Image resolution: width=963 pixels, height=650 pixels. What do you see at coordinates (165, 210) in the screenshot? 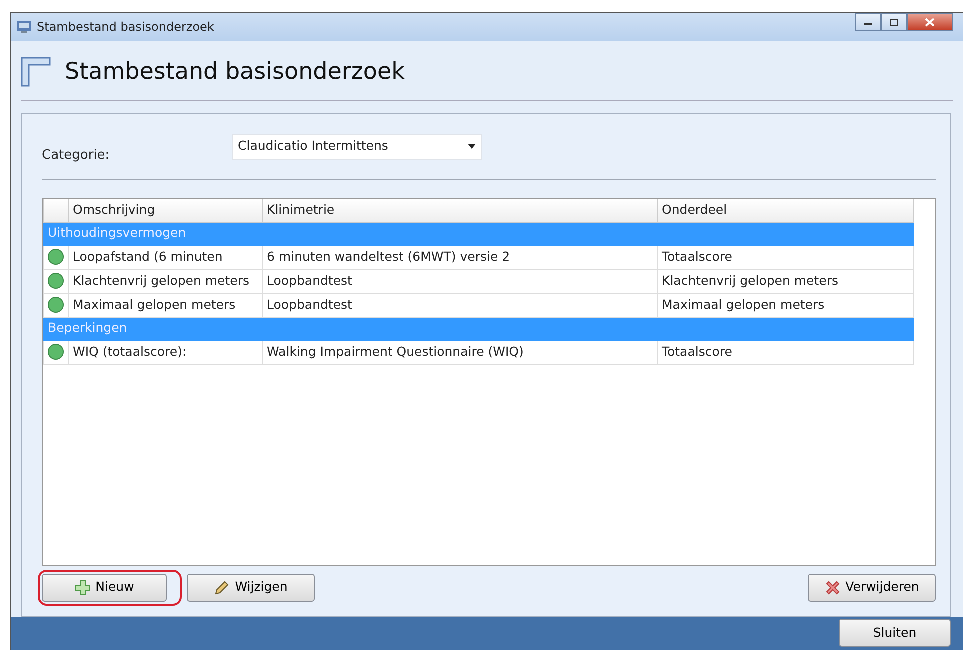
I see `column-header: Omschrijving` at bounding box center [165, 210].